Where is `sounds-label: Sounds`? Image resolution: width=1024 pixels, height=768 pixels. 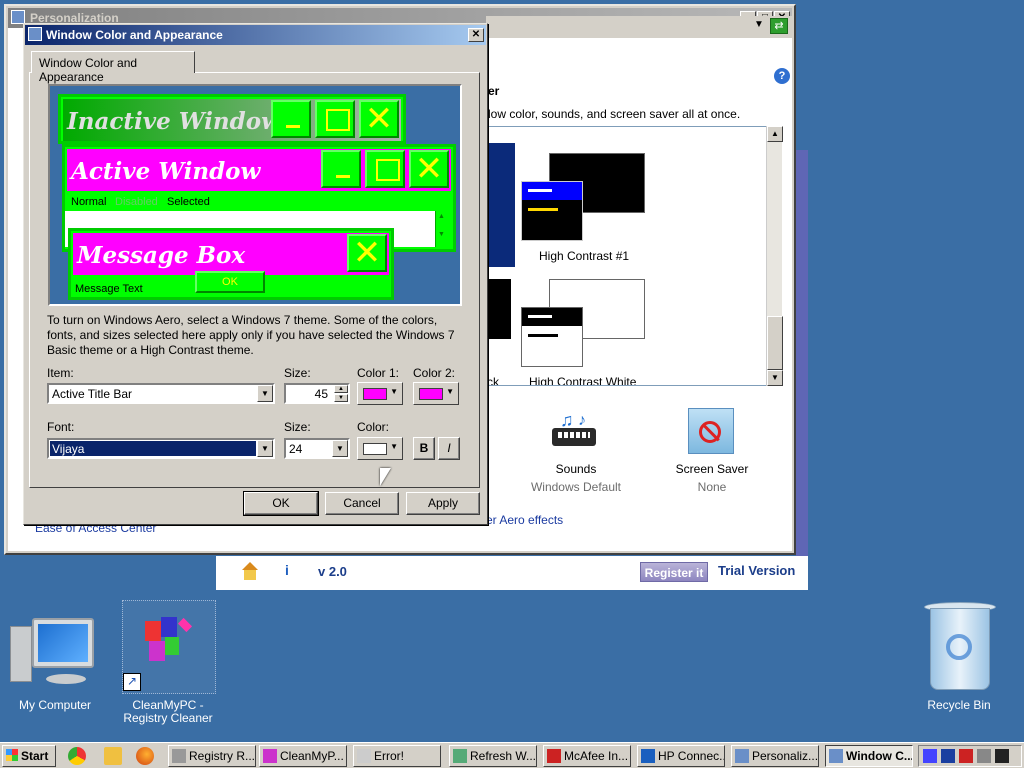
sounds-label: Sounds is located at coordinates (576, 469).